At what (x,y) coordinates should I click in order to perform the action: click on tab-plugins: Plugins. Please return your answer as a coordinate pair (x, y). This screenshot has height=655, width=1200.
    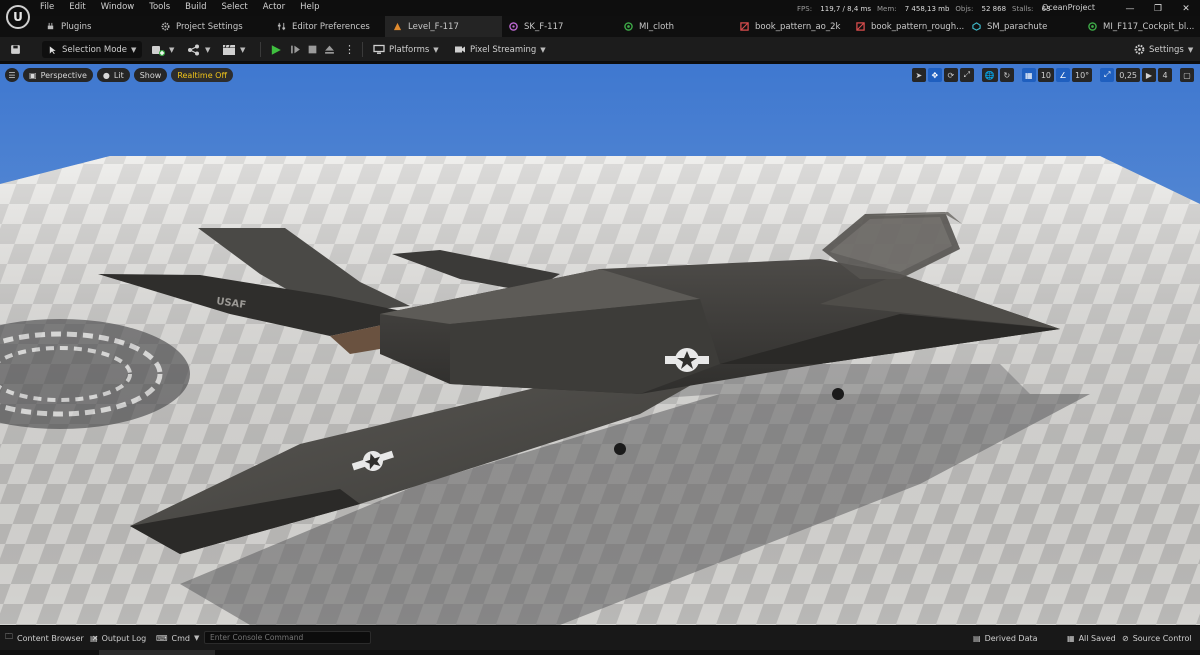
    Looking at the image, I should click on (68, 26).